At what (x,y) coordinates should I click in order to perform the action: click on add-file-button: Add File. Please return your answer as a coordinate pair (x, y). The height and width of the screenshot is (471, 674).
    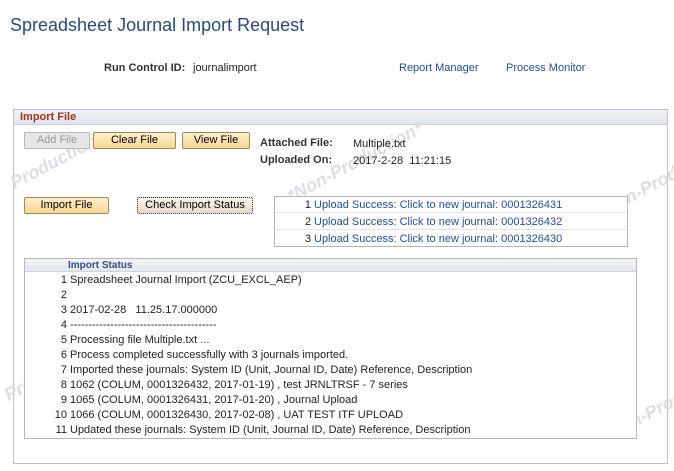
    Looking at the image, I should click on (57, 140).